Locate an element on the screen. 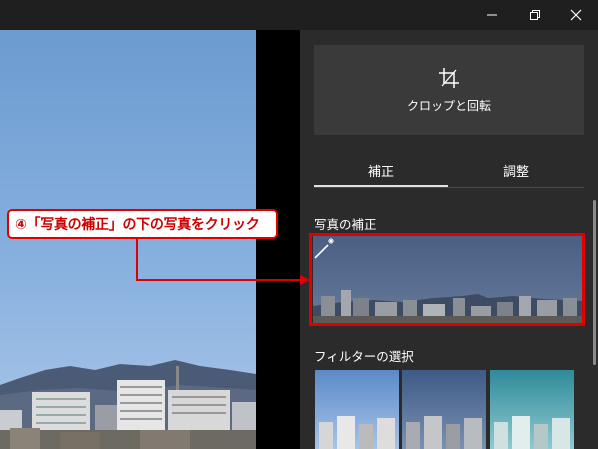 This screenshot has width=598, height=449. restore-button is located at coordinates (535, 15).